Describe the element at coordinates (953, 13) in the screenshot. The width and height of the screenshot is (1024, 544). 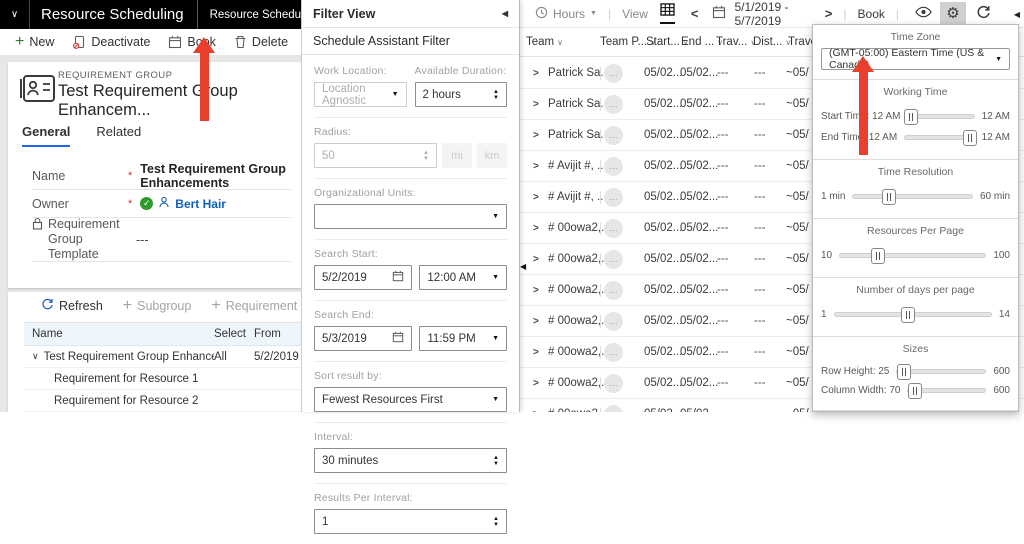
I see `board-settings-button: ⚙` at that location.